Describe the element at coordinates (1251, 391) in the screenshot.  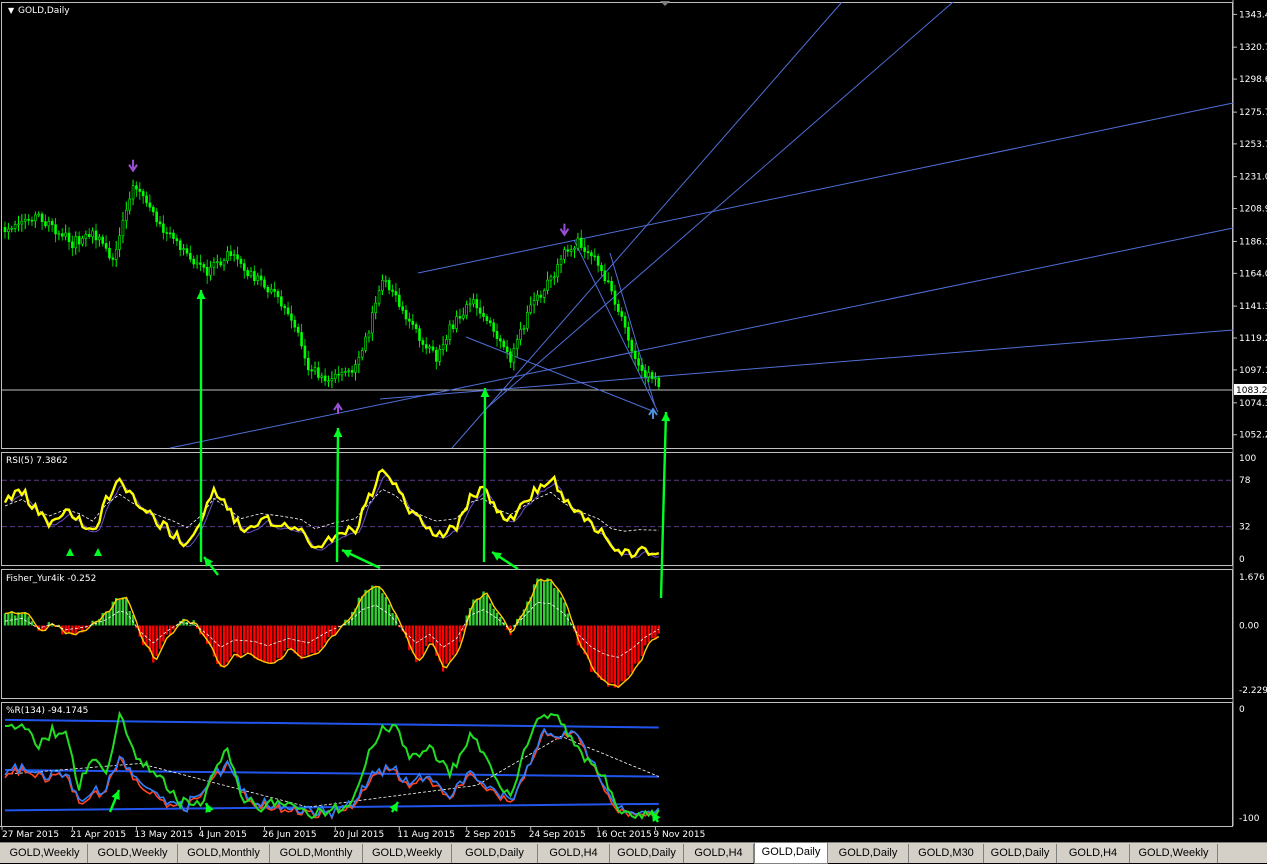
I see `current-price-label: 1083.2` at that location.